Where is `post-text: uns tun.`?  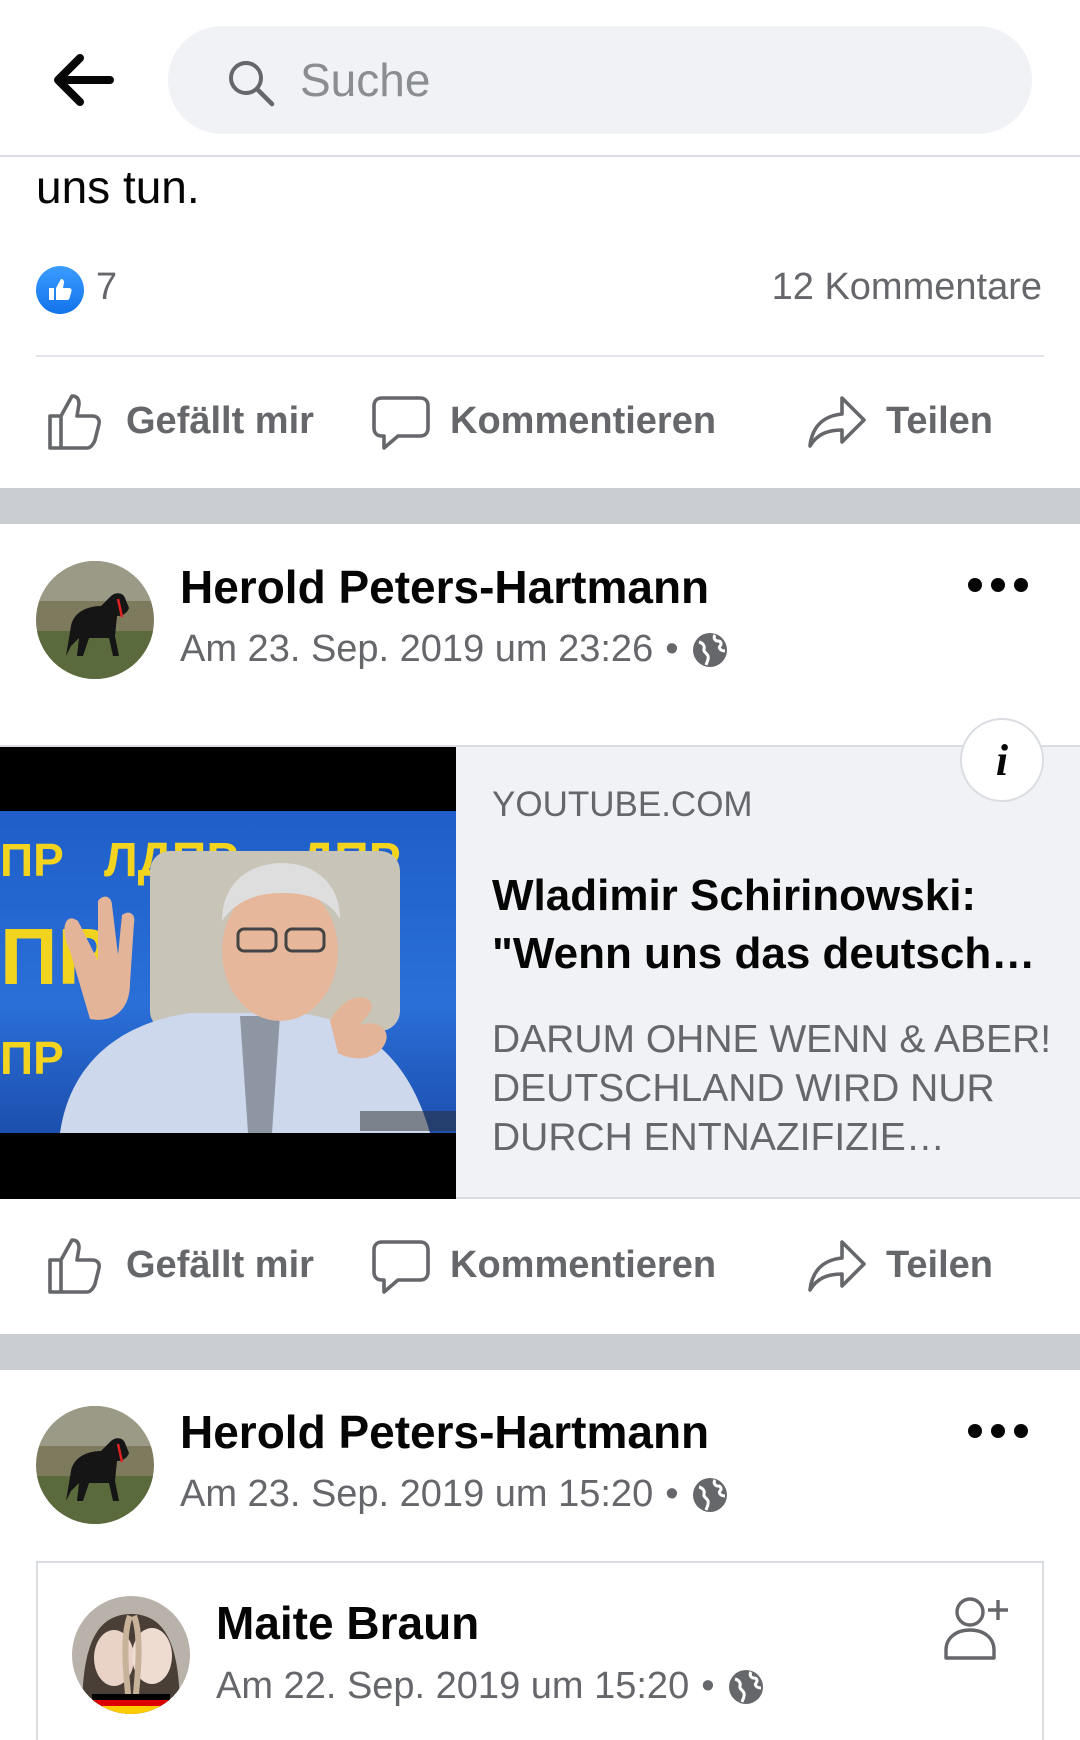 post-text: uns tun. is located at coordinates (118, 187).